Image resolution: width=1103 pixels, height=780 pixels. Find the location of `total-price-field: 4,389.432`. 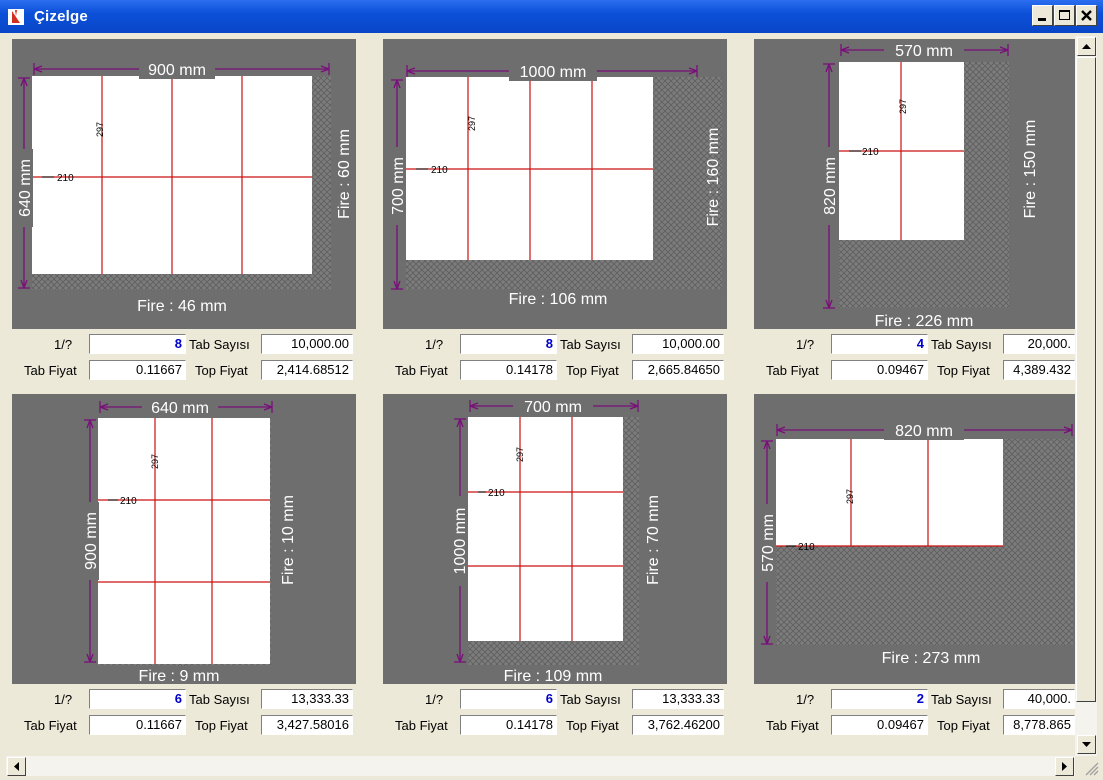

total-price-field: 4,389.432 is located at coordinates (1039, 370).